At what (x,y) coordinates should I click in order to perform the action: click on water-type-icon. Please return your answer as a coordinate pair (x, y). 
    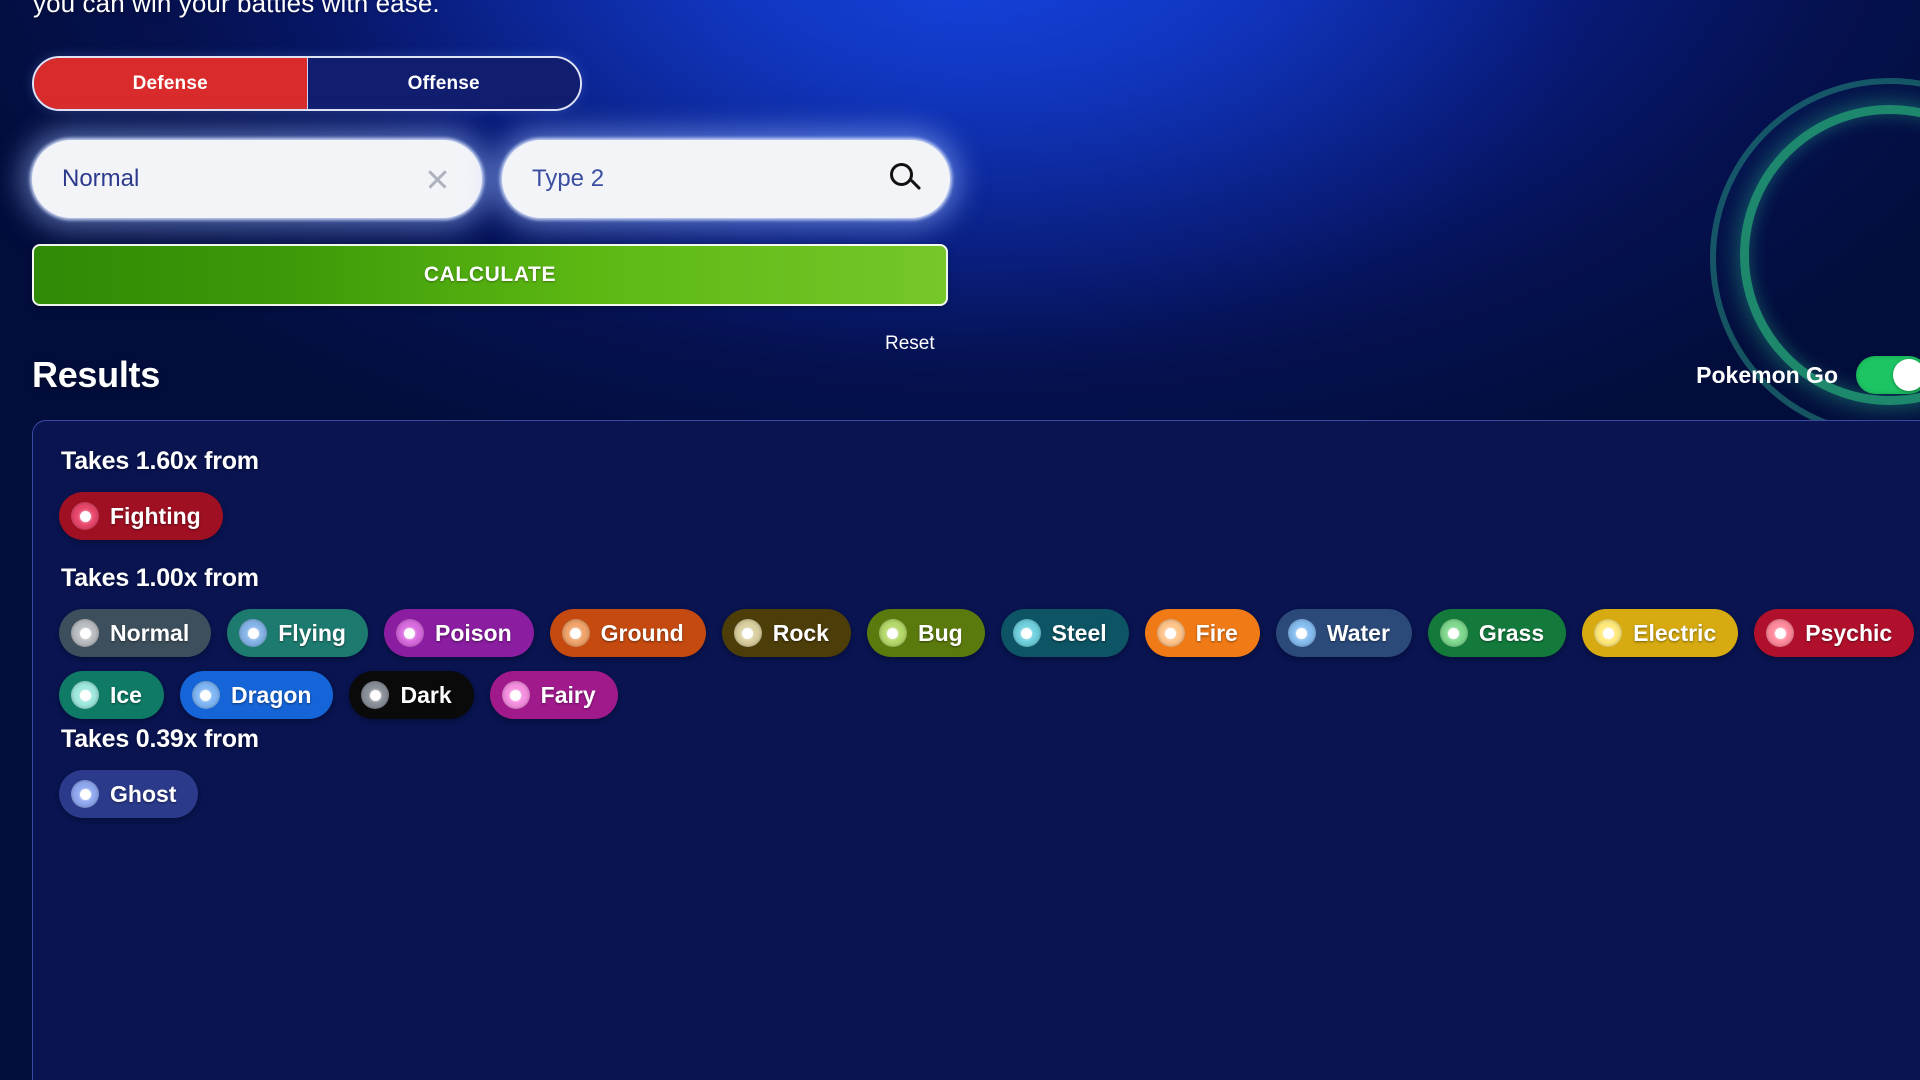
    Looking at the image, I should click on (1301, 633).